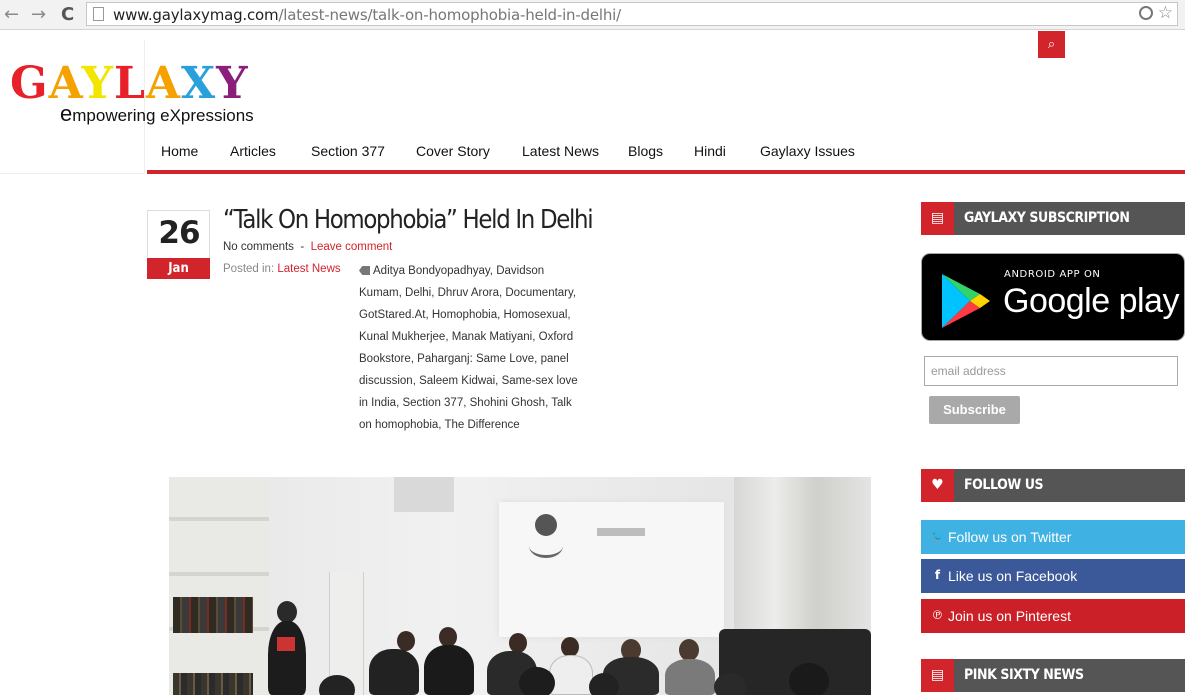 The image size is (1185, 695). I want to click on twitter-label: Follow us on Twitter, so click(1010, 537).